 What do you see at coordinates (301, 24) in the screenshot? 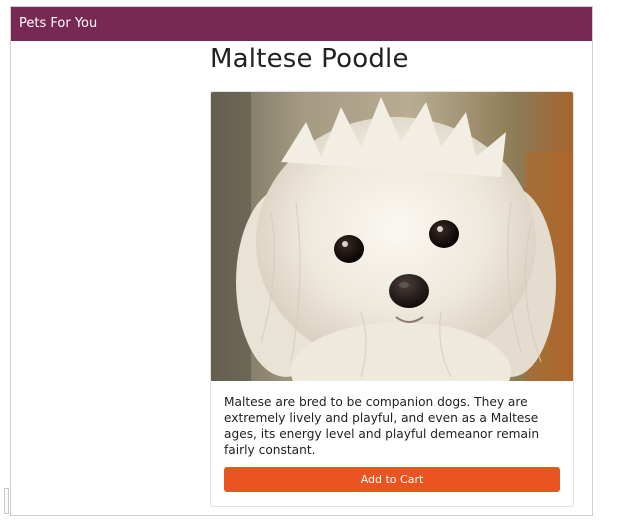
I see `navbar: Pets For You` at bounding box center [301, 24].